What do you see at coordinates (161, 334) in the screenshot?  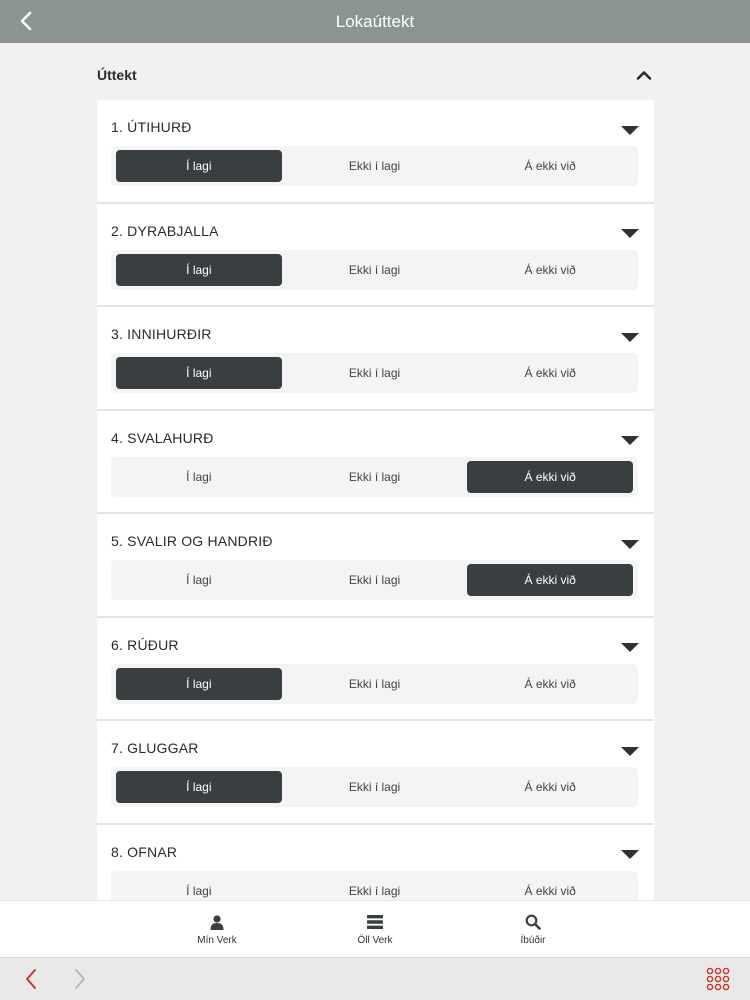 I see `item-title: 3. INNIHURÐIR` at bounding box center [161, 334].